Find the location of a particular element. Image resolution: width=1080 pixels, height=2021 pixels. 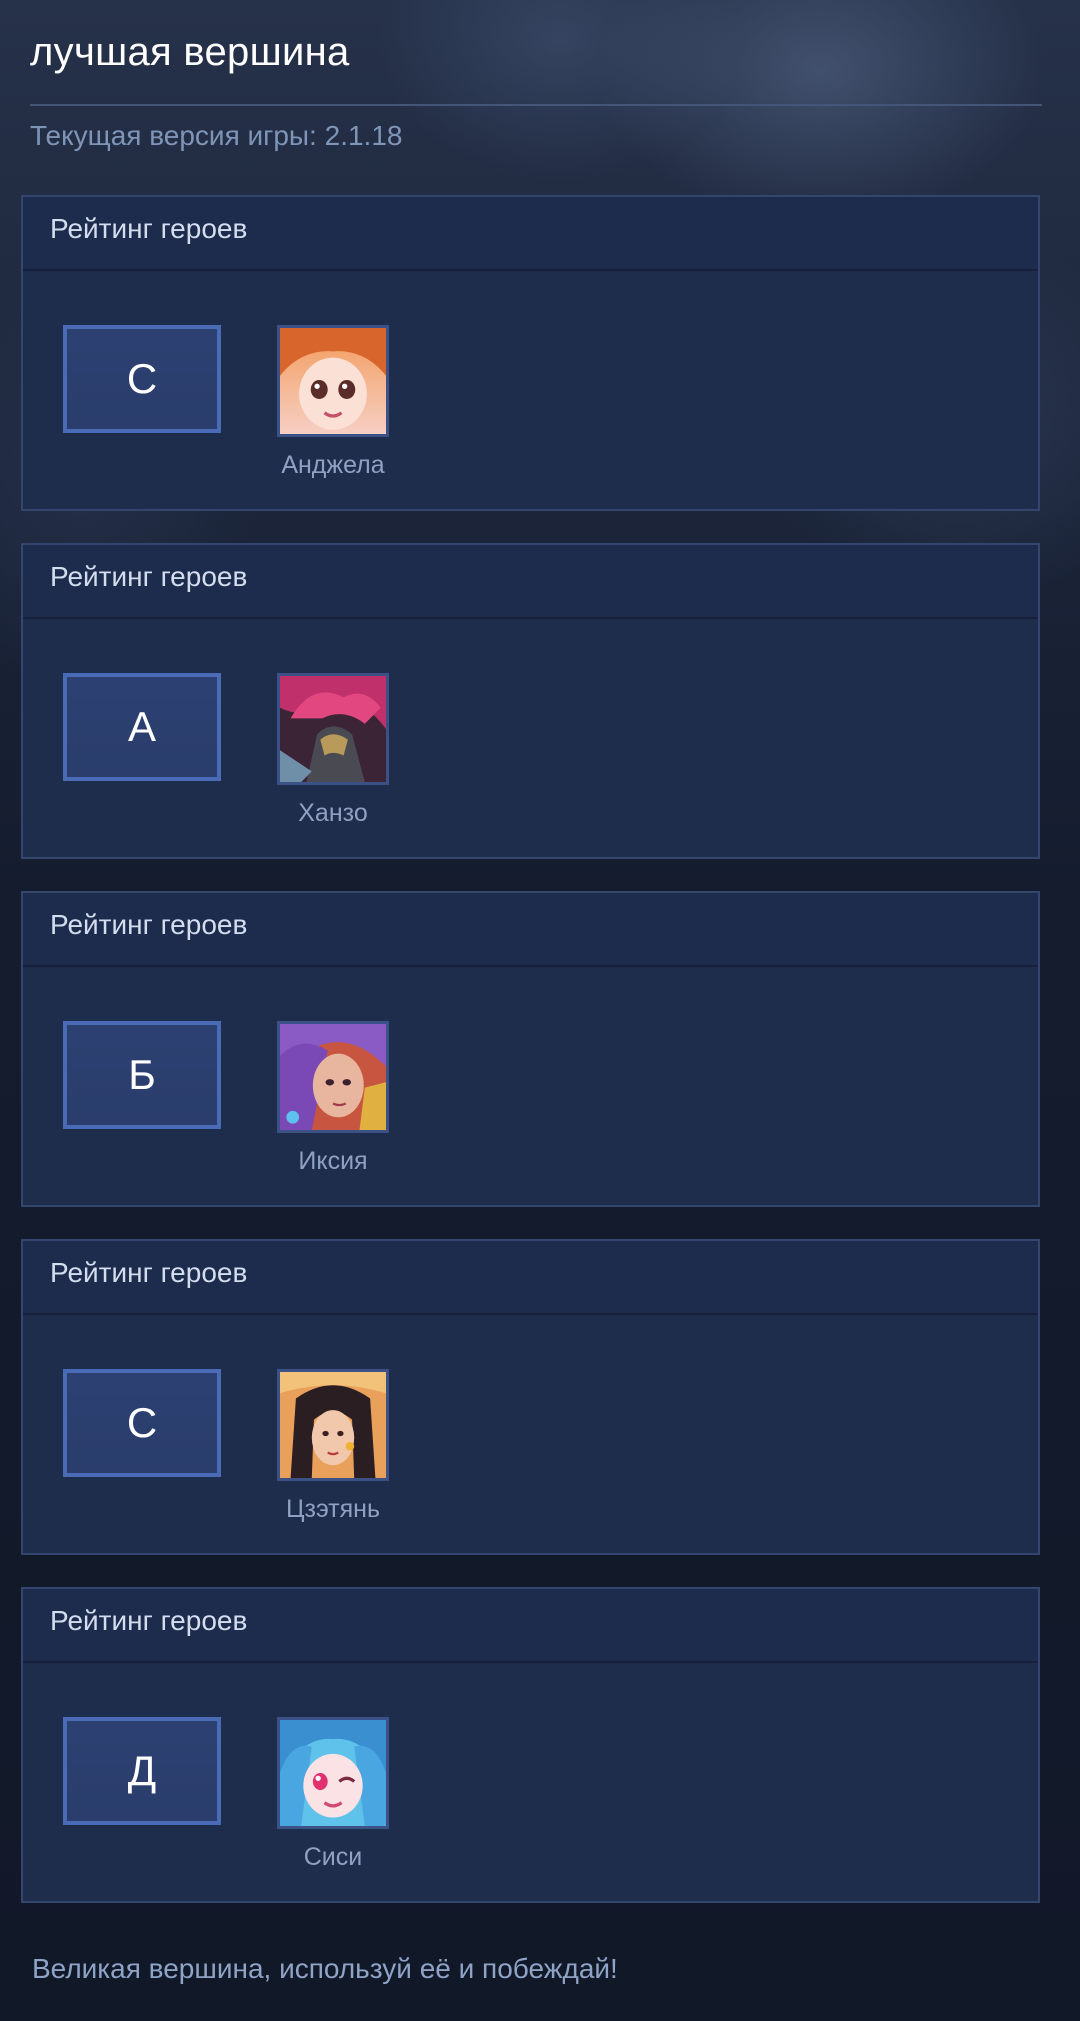

hero-name: Цзэтянь is located at coordinates (333, 1509).